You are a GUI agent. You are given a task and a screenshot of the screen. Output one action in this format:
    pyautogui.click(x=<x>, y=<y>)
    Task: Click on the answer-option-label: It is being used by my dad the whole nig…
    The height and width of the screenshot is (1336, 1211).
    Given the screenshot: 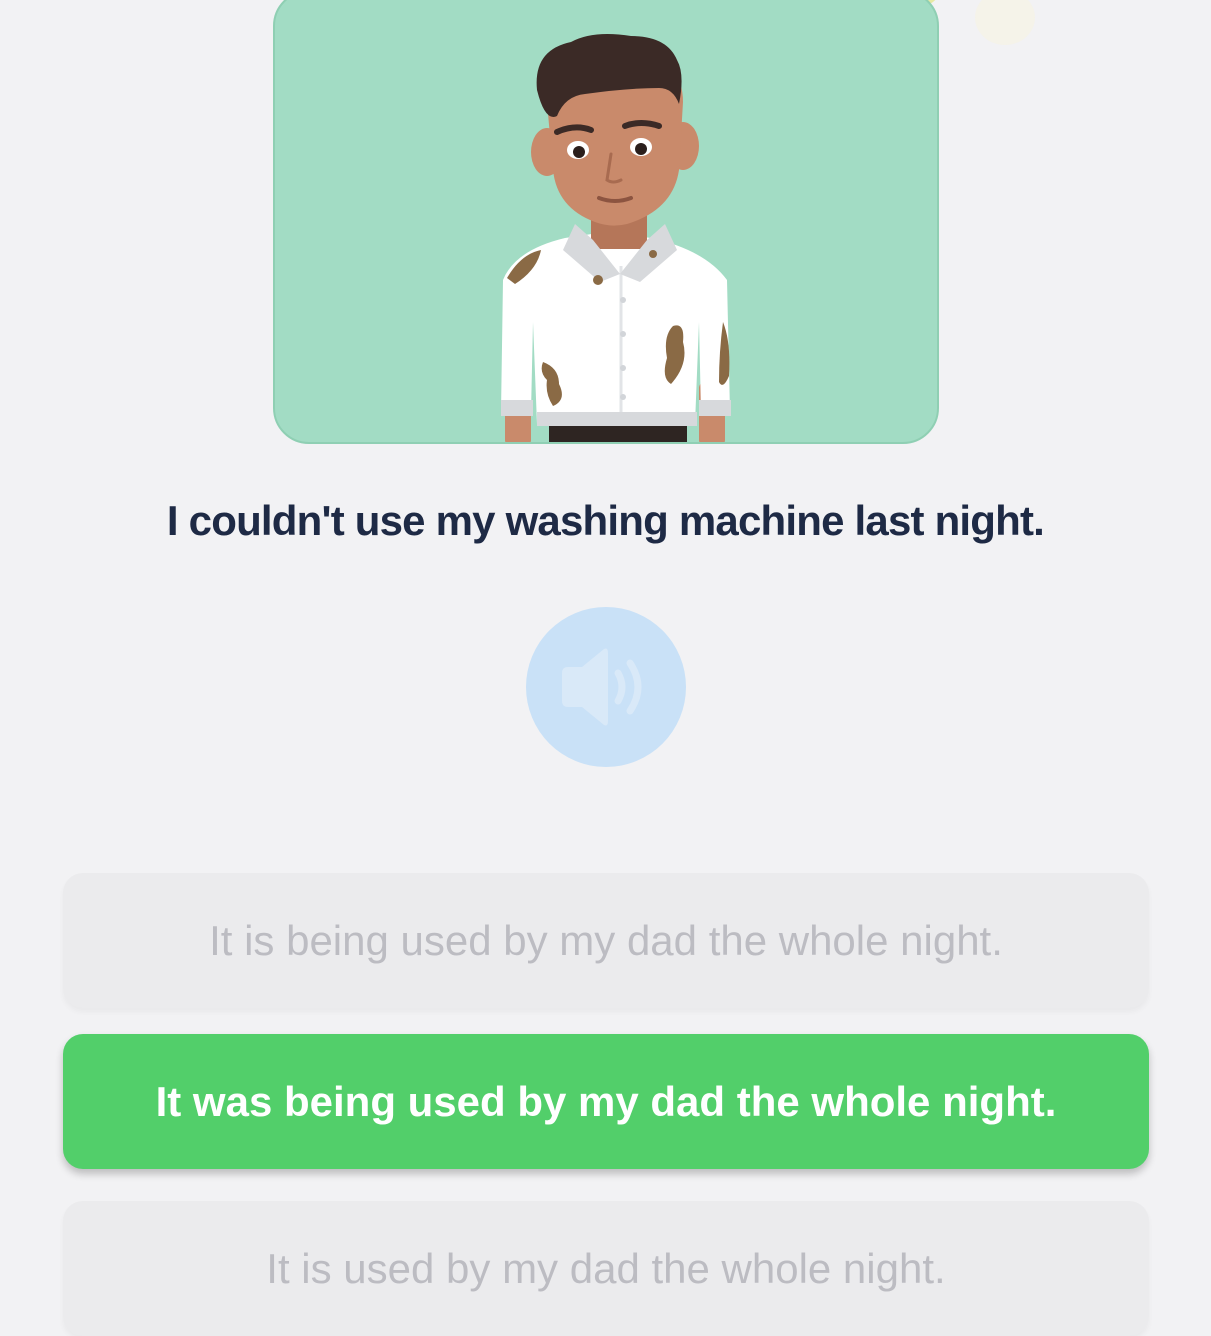 What is the action you would take?
    pyautogui.click(x=606, y=940)
    